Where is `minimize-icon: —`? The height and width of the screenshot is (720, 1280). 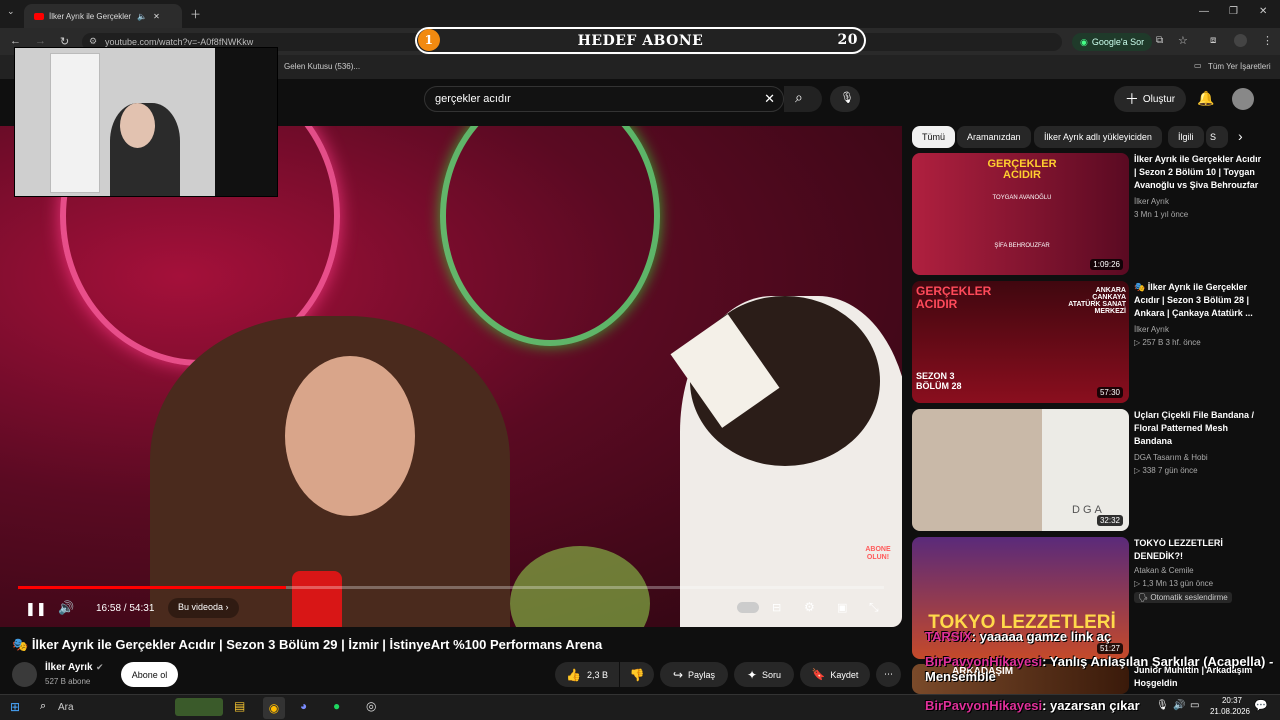 minimize-icon: — is located at coordinates (1204, 11).